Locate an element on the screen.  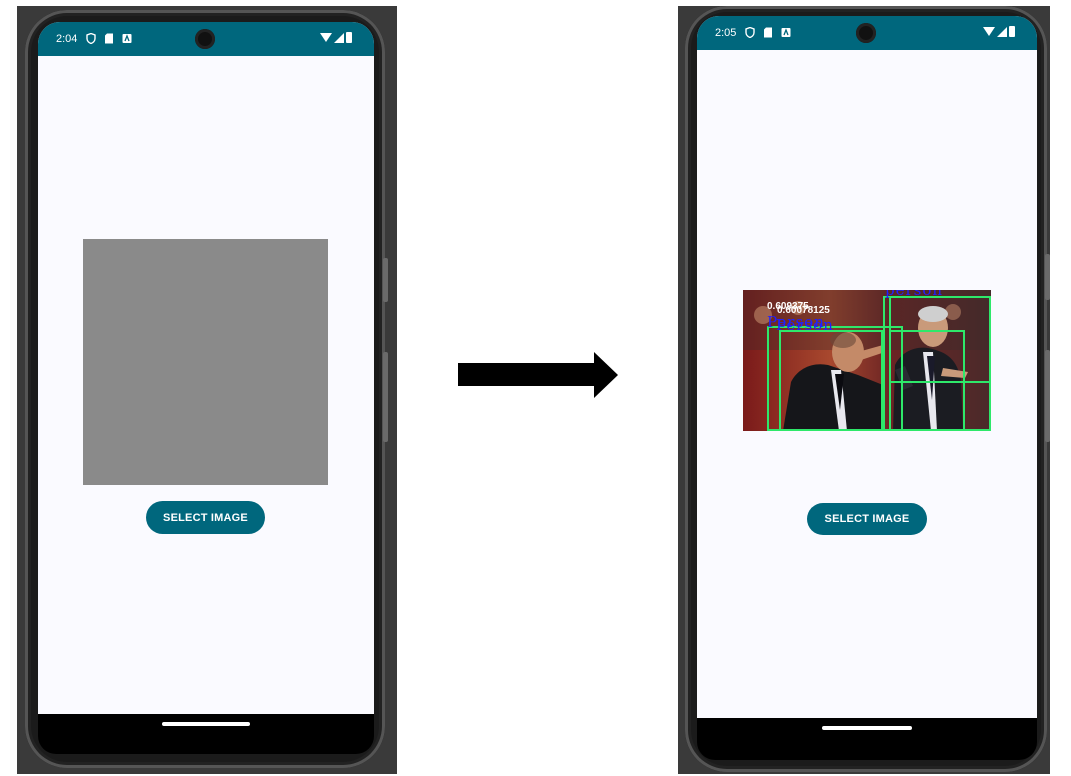
status-bar: 2:04 is located at coordinates (206, 39).